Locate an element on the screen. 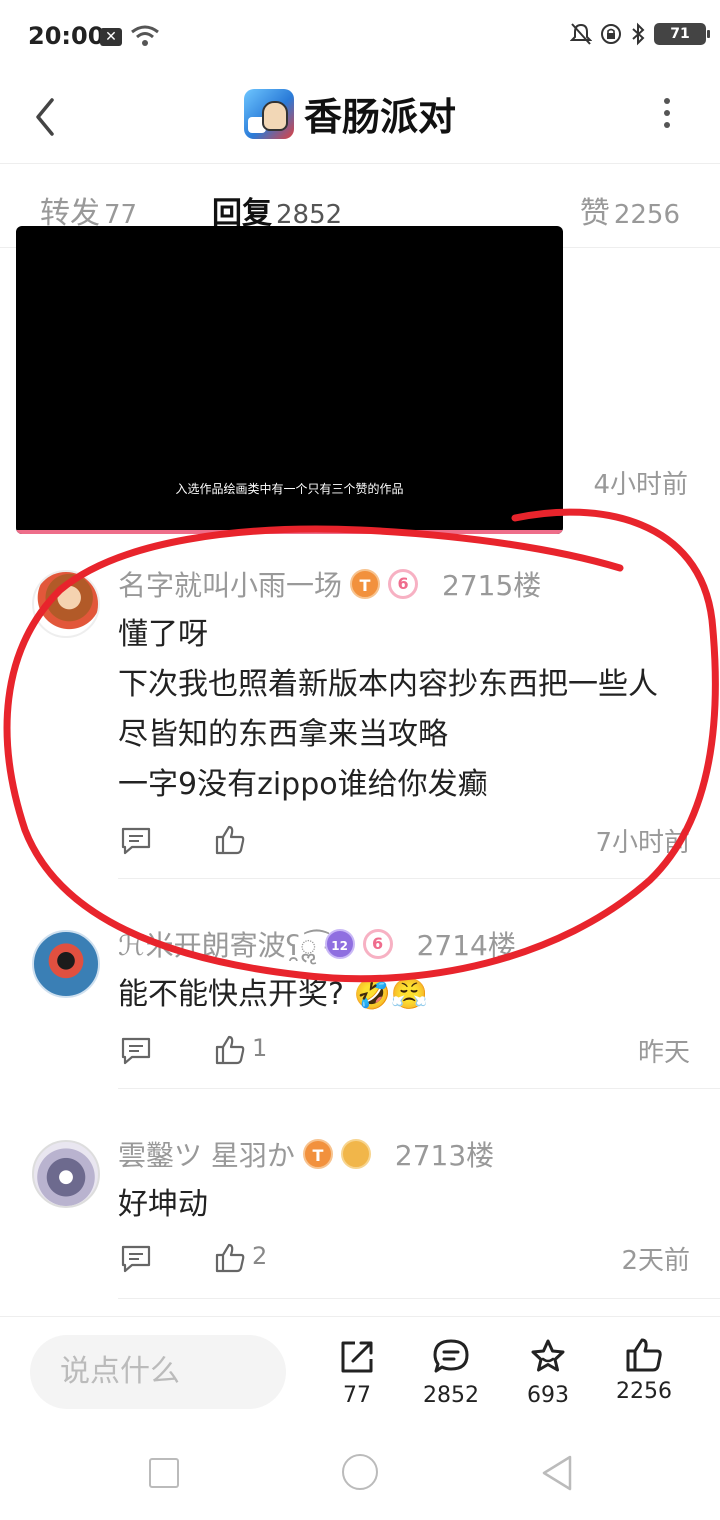 This screenshot has height=1520, width=720. like-button: 2256 is located at coordinates (644, 1370).